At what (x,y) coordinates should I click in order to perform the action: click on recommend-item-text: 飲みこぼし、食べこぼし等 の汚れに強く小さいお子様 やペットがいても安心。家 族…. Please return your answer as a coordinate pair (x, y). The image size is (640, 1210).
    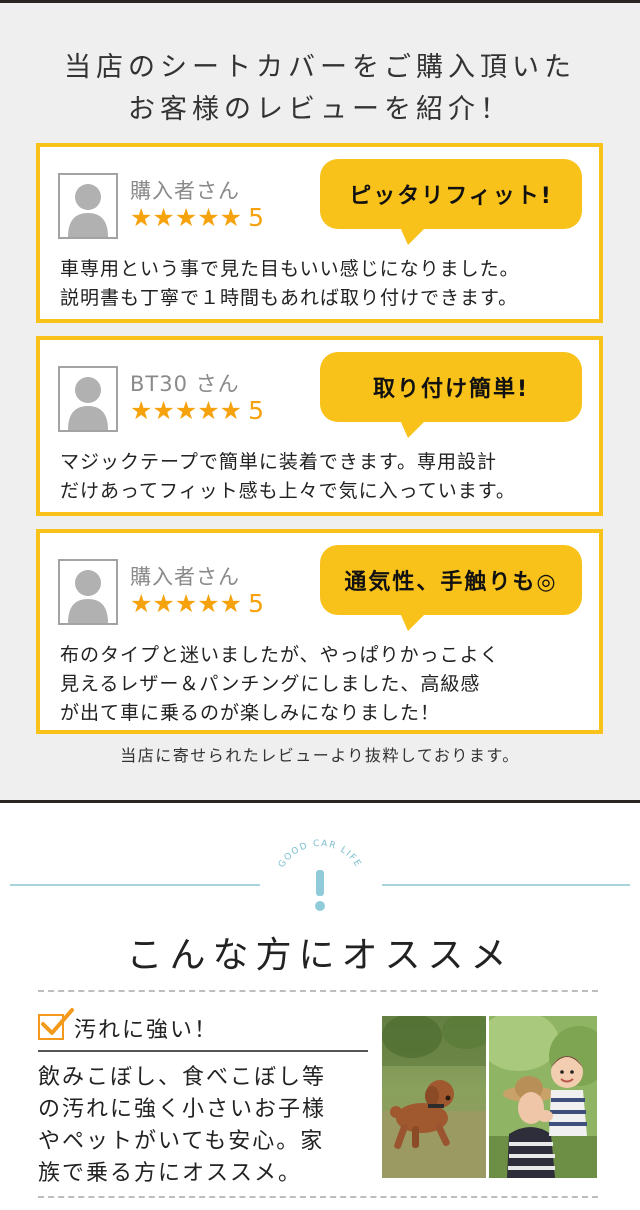
    Looking at the image, I should click on (203, 1126).